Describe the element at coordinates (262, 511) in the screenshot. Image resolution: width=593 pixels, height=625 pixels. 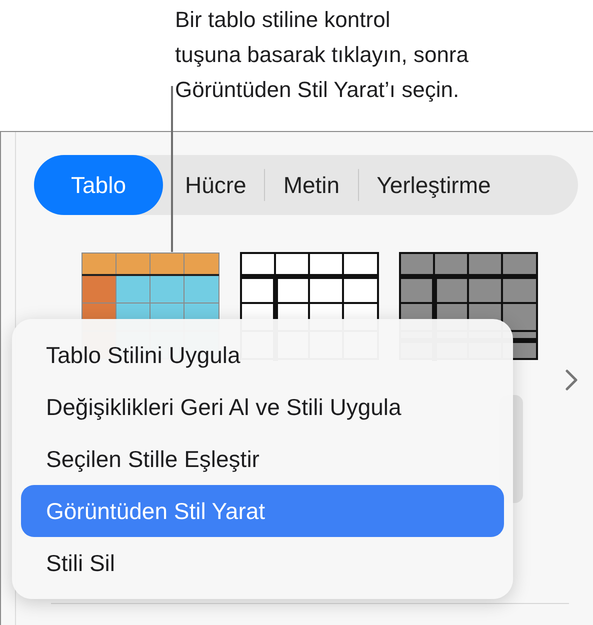
I see `menu-item: Görüntüden Stil Yarat` at that location.